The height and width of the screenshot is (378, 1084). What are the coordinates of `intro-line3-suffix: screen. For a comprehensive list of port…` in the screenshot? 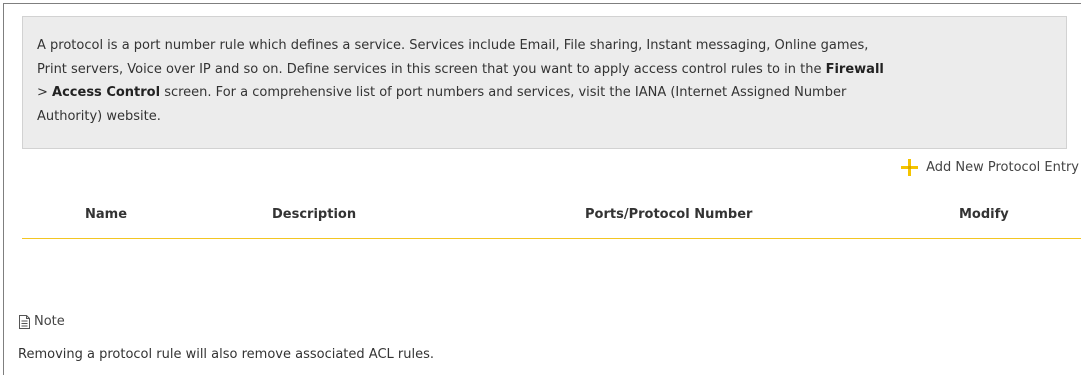 It's located at (503, 92).